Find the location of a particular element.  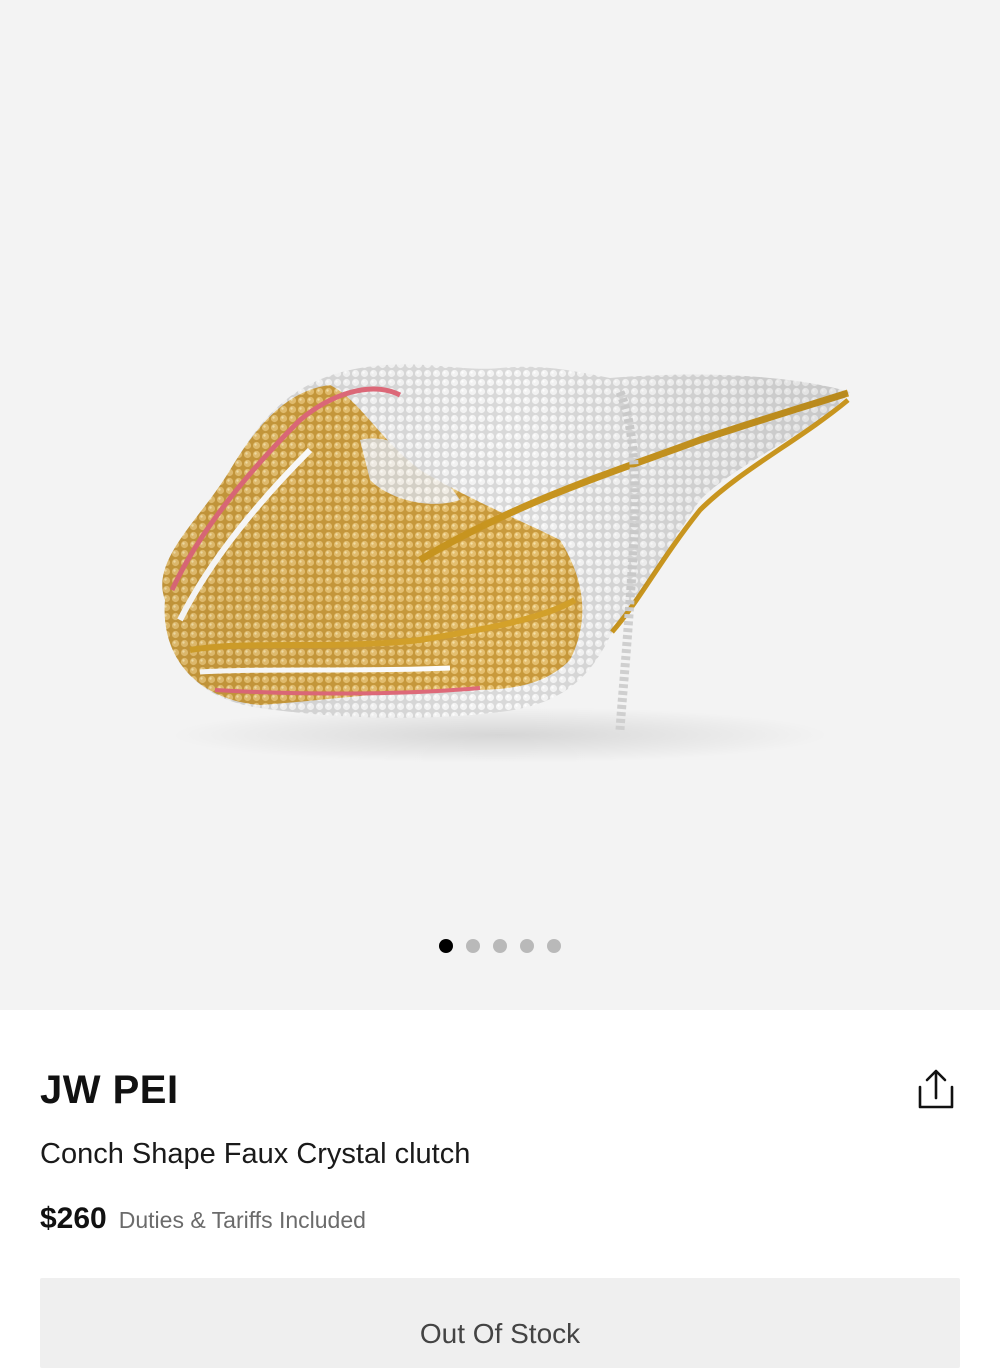

price-row: $260 Duties & Tariffs Included is located at coordinates (203, 1219).